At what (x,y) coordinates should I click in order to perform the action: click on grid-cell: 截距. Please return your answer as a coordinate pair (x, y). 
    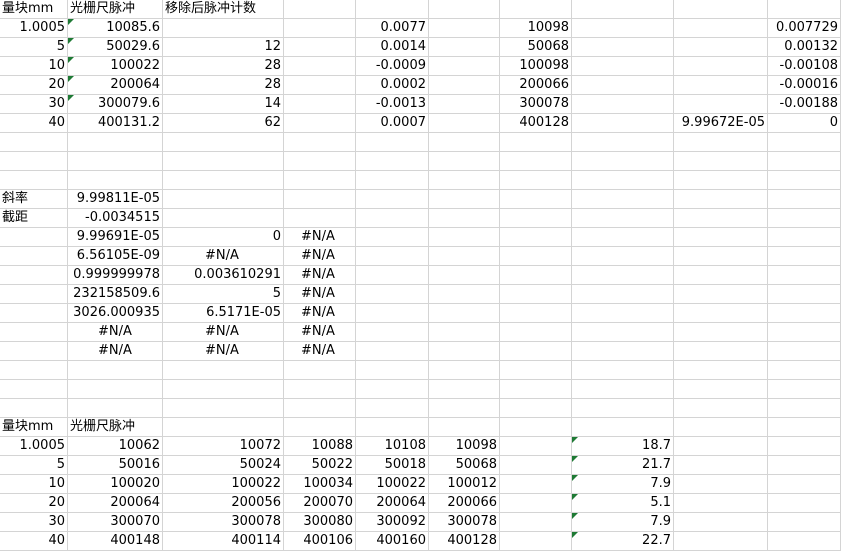
    Looking at the image, I should click on (34, 218).